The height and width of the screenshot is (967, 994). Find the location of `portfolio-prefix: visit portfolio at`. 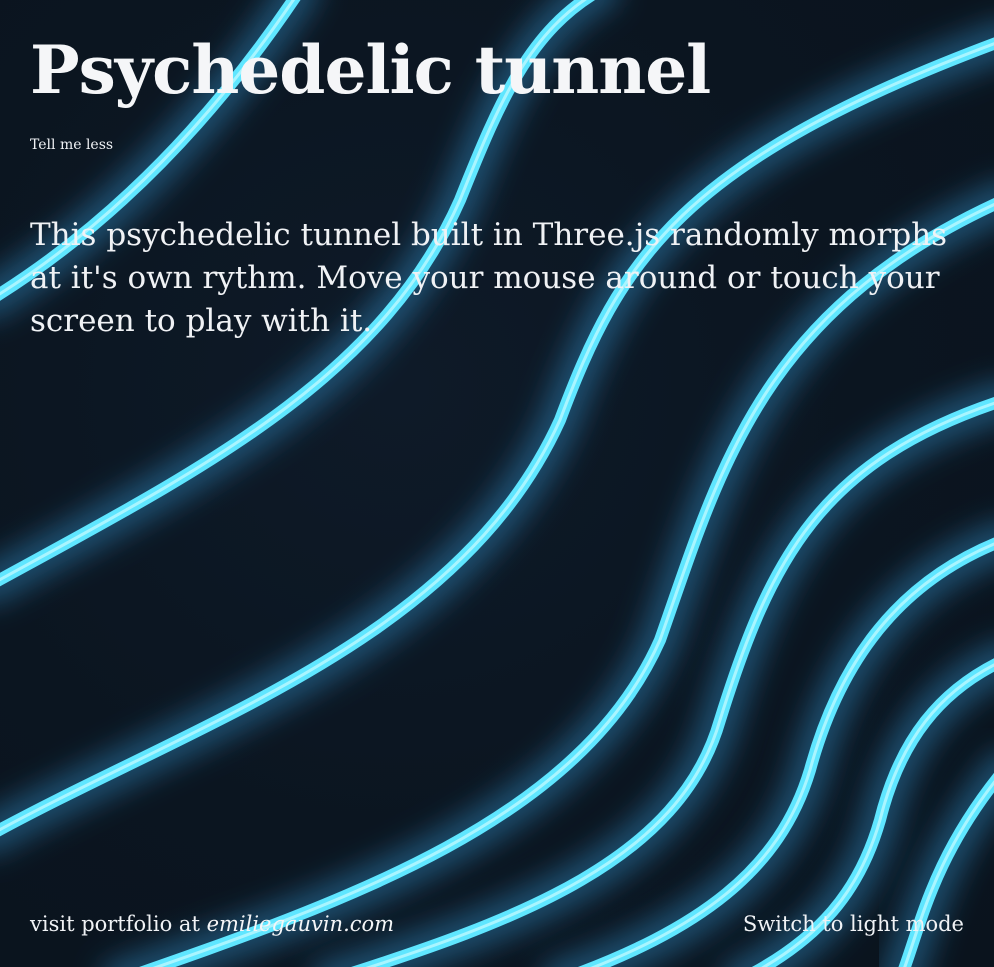

portfolio-prefix: visit portfolio at is located at coordinates (118, 924).